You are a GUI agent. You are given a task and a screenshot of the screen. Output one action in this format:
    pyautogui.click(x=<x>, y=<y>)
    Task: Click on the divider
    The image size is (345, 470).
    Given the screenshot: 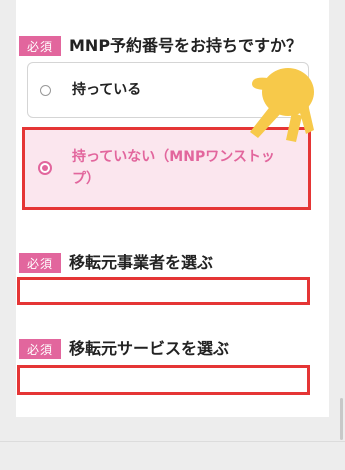 What is the action you would take?
    pyautogui.click(x=172, y=441)
    